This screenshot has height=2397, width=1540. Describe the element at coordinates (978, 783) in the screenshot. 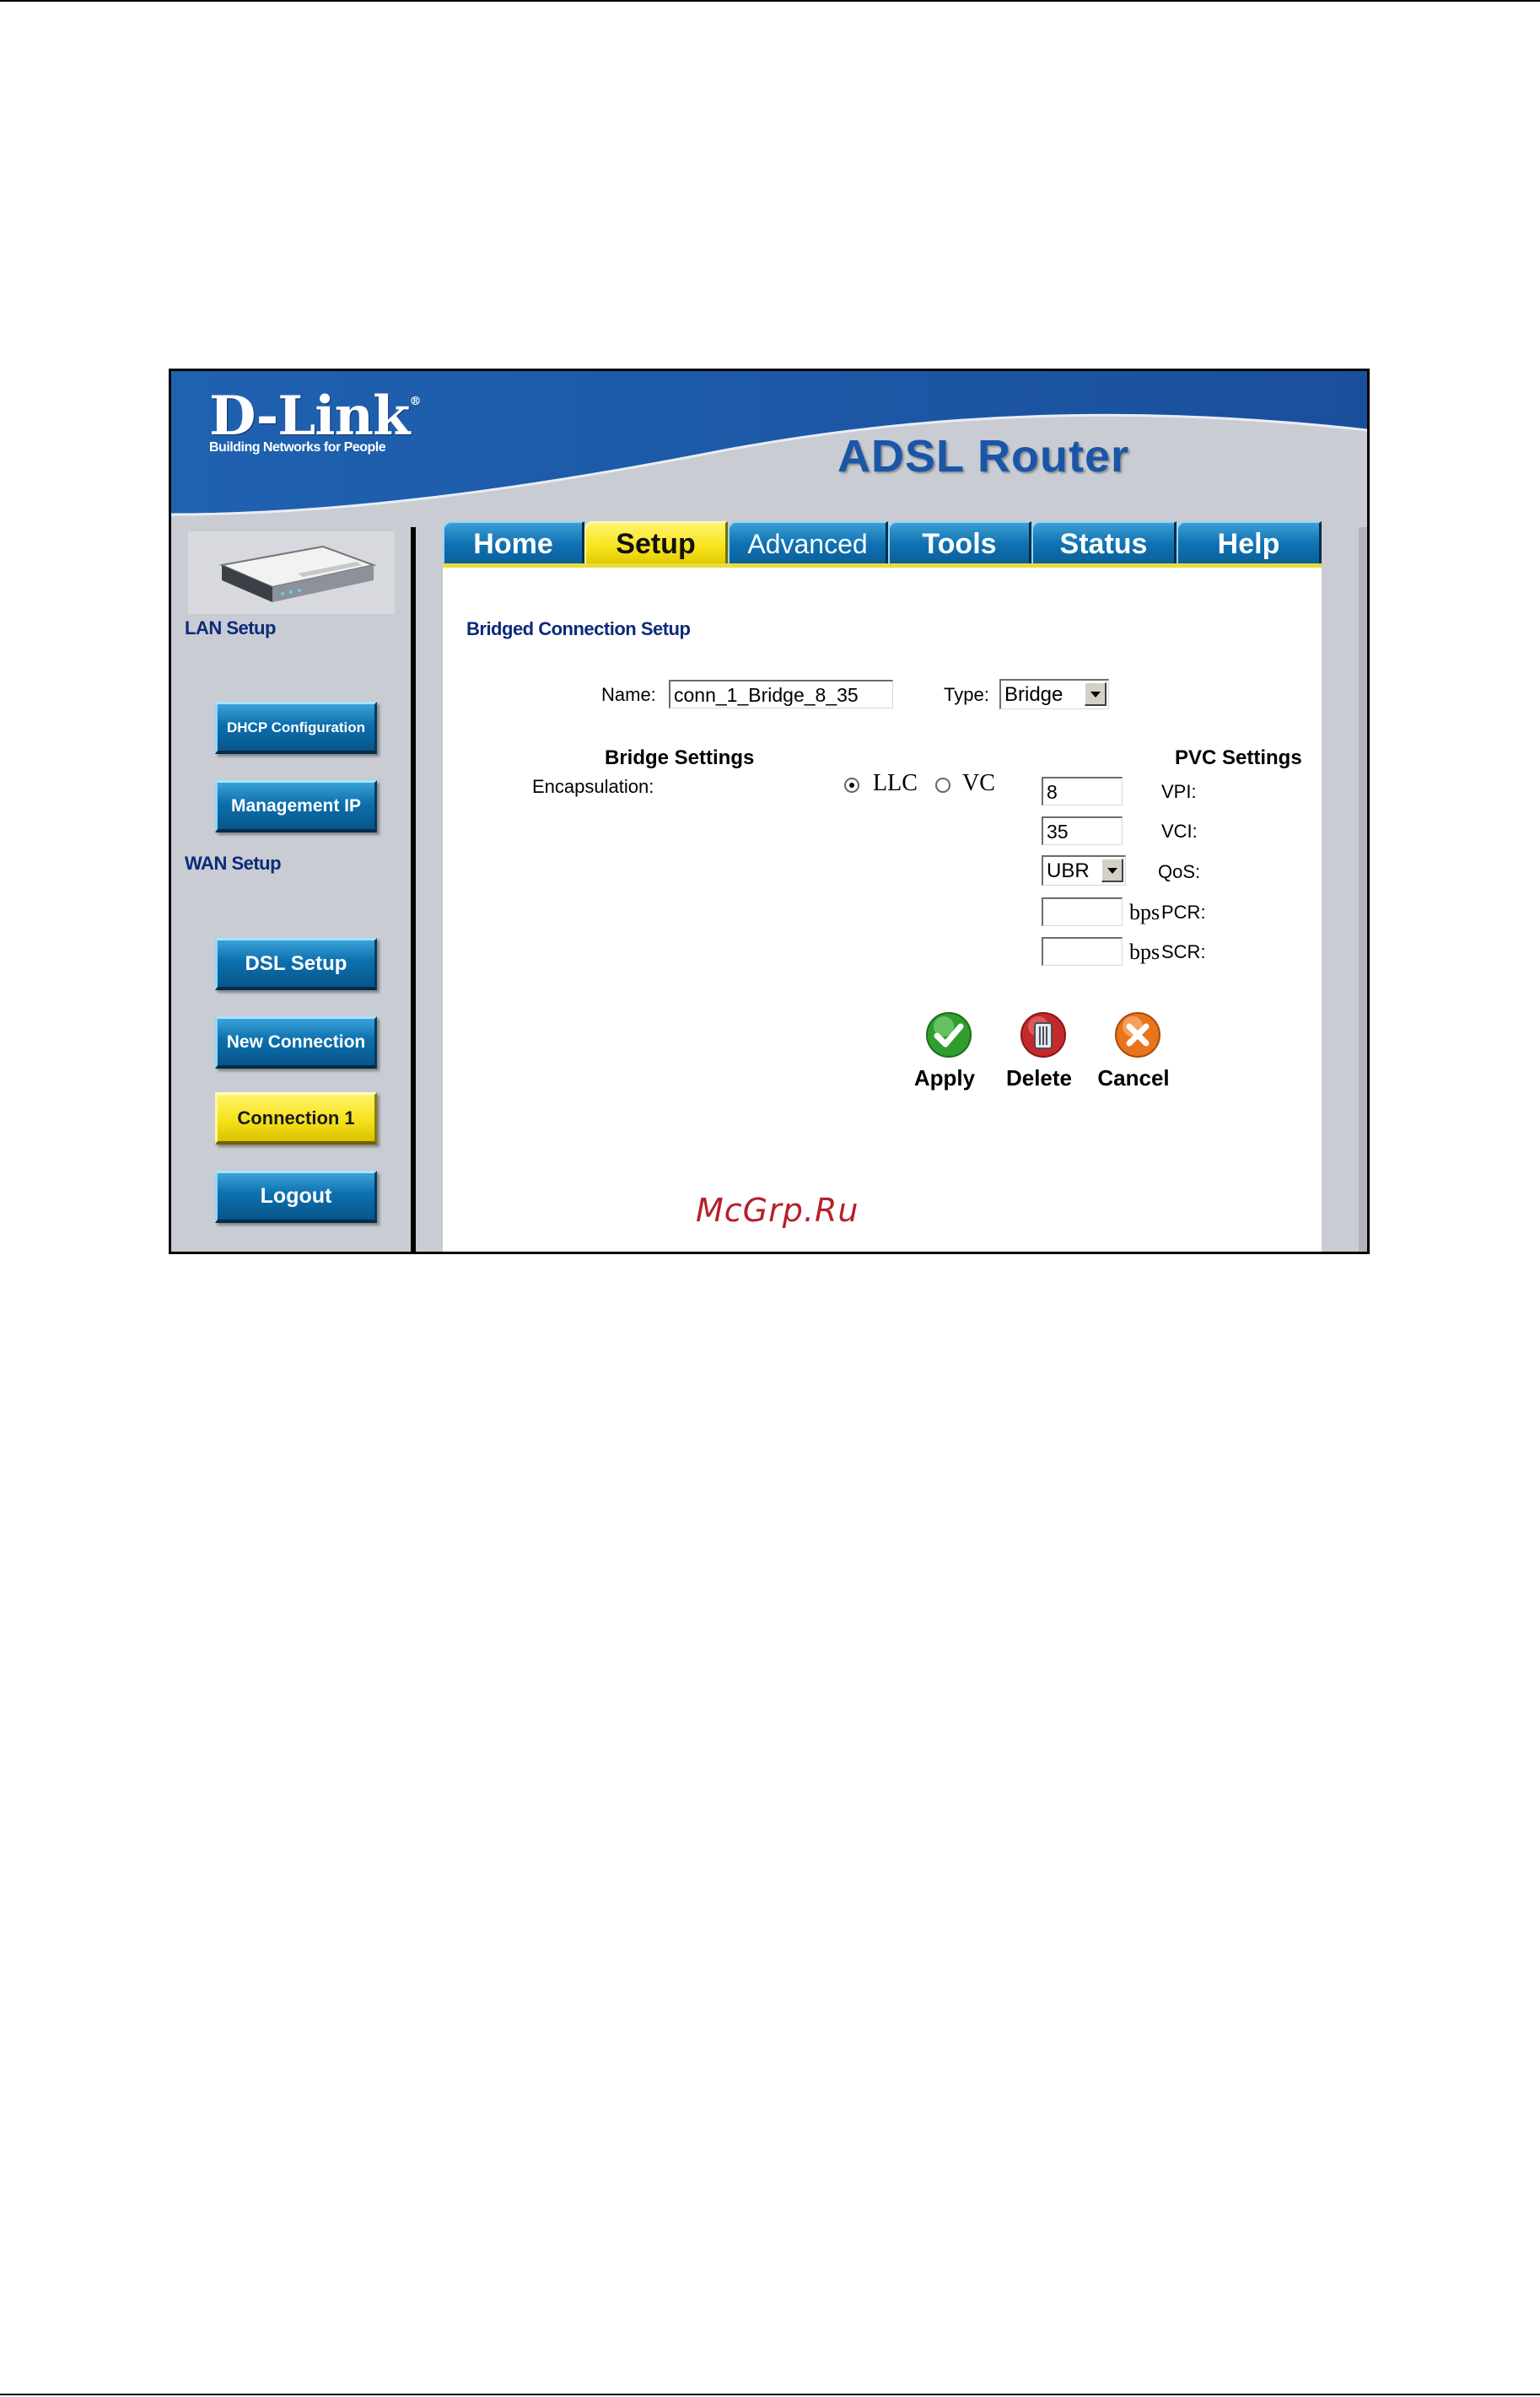

I see `encap-vc-label: VC` at that location.